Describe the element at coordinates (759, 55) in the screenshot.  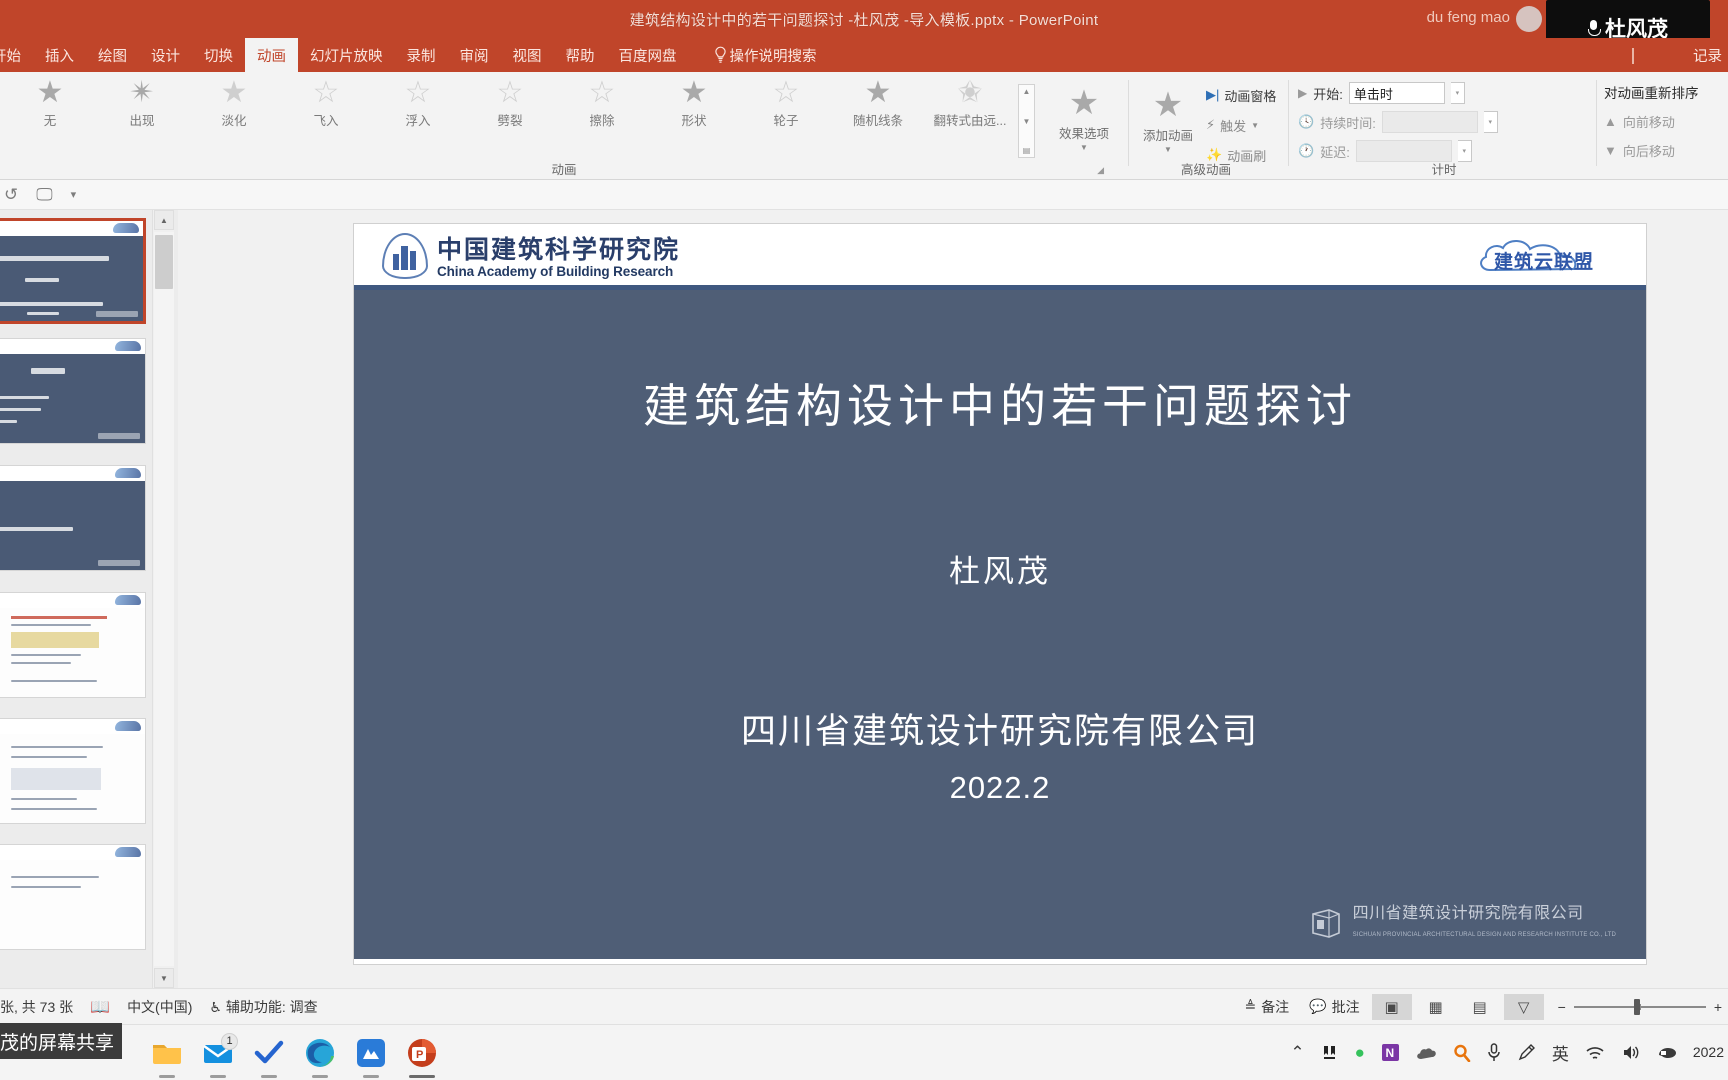
I see `tell-me-search: 操作说明搜索` at that location.